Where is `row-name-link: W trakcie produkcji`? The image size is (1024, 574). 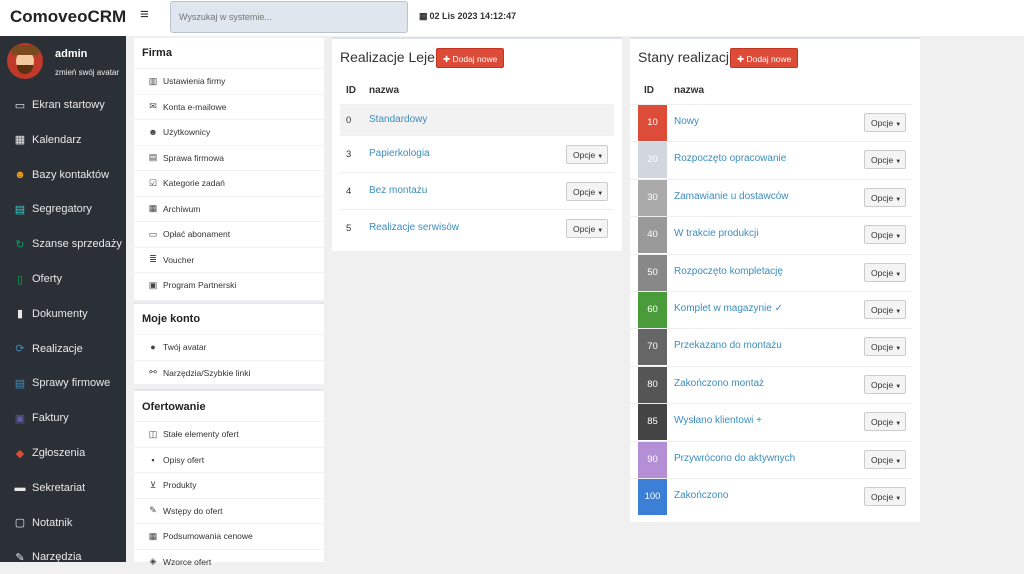 row-name-link: W trakcie produkcji is located at coordinates (716, 233).